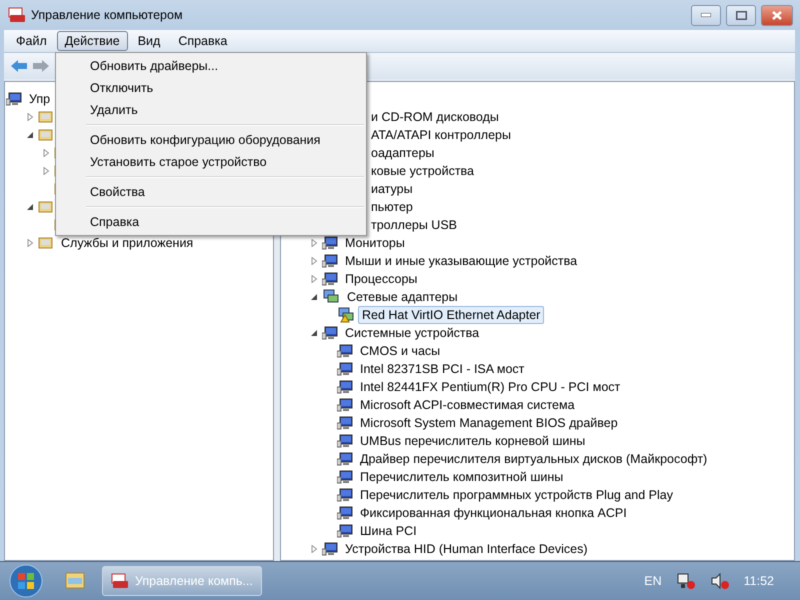 The height and width of the screenshot is (600, 800). Describe the element at coordinates (461, 261) in the screenshot. I see `tree-item: Мыши и иные указывающие устройства` at that location.